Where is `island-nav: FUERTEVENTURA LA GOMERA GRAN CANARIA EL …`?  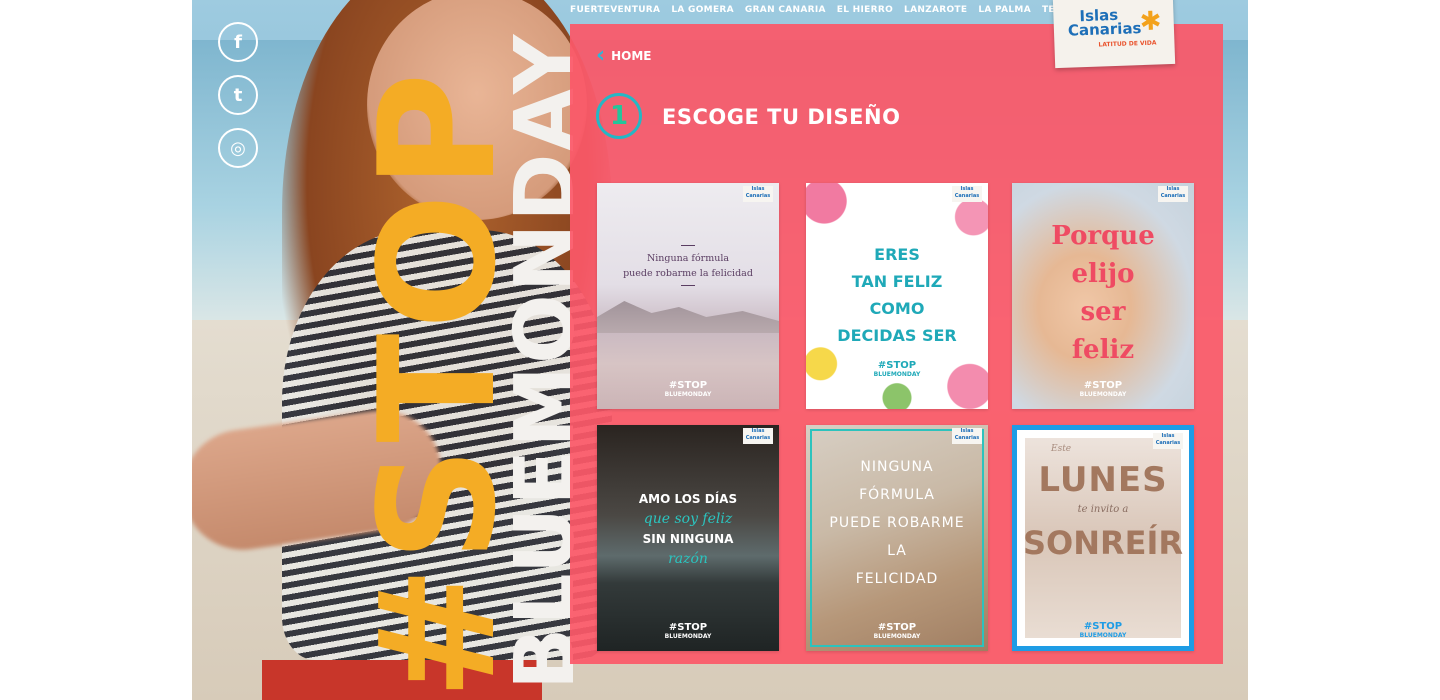
island-nav: FUERTEVENTURA LA GOMERA GRAN CANARIA EL … is located at coordinates (831, 10).